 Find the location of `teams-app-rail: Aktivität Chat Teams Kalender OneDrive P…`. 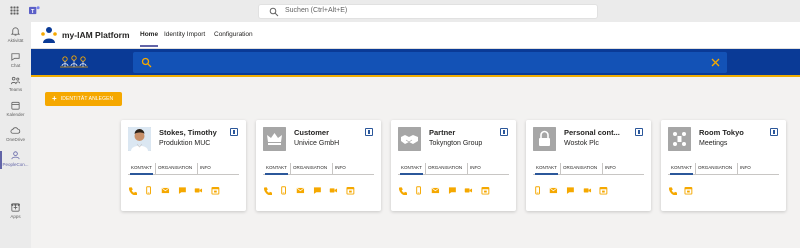

teams-app-rail: Aktivität Chat Teams Kalender OneDrive P… is located at coordinates (15, 135).